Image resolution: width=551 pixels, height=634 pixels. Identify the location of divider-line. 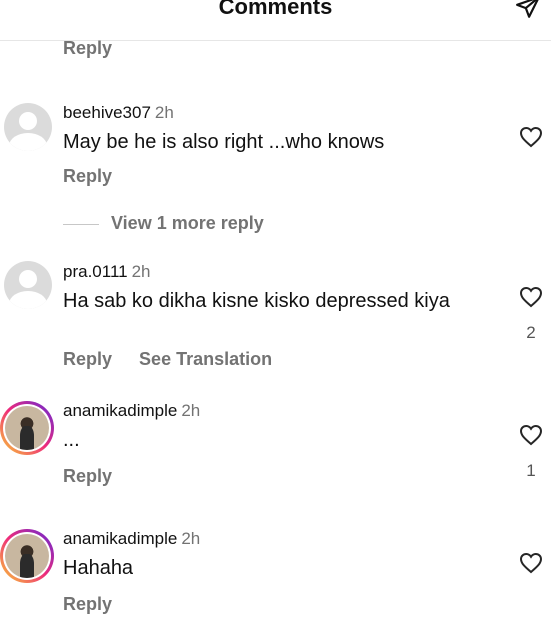
(81, 224).